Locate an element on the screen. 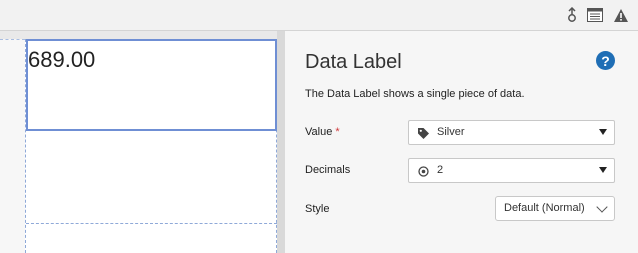 The image size is (638, 253). decimals-combobox: 2 is located at coordinates (511, 170).